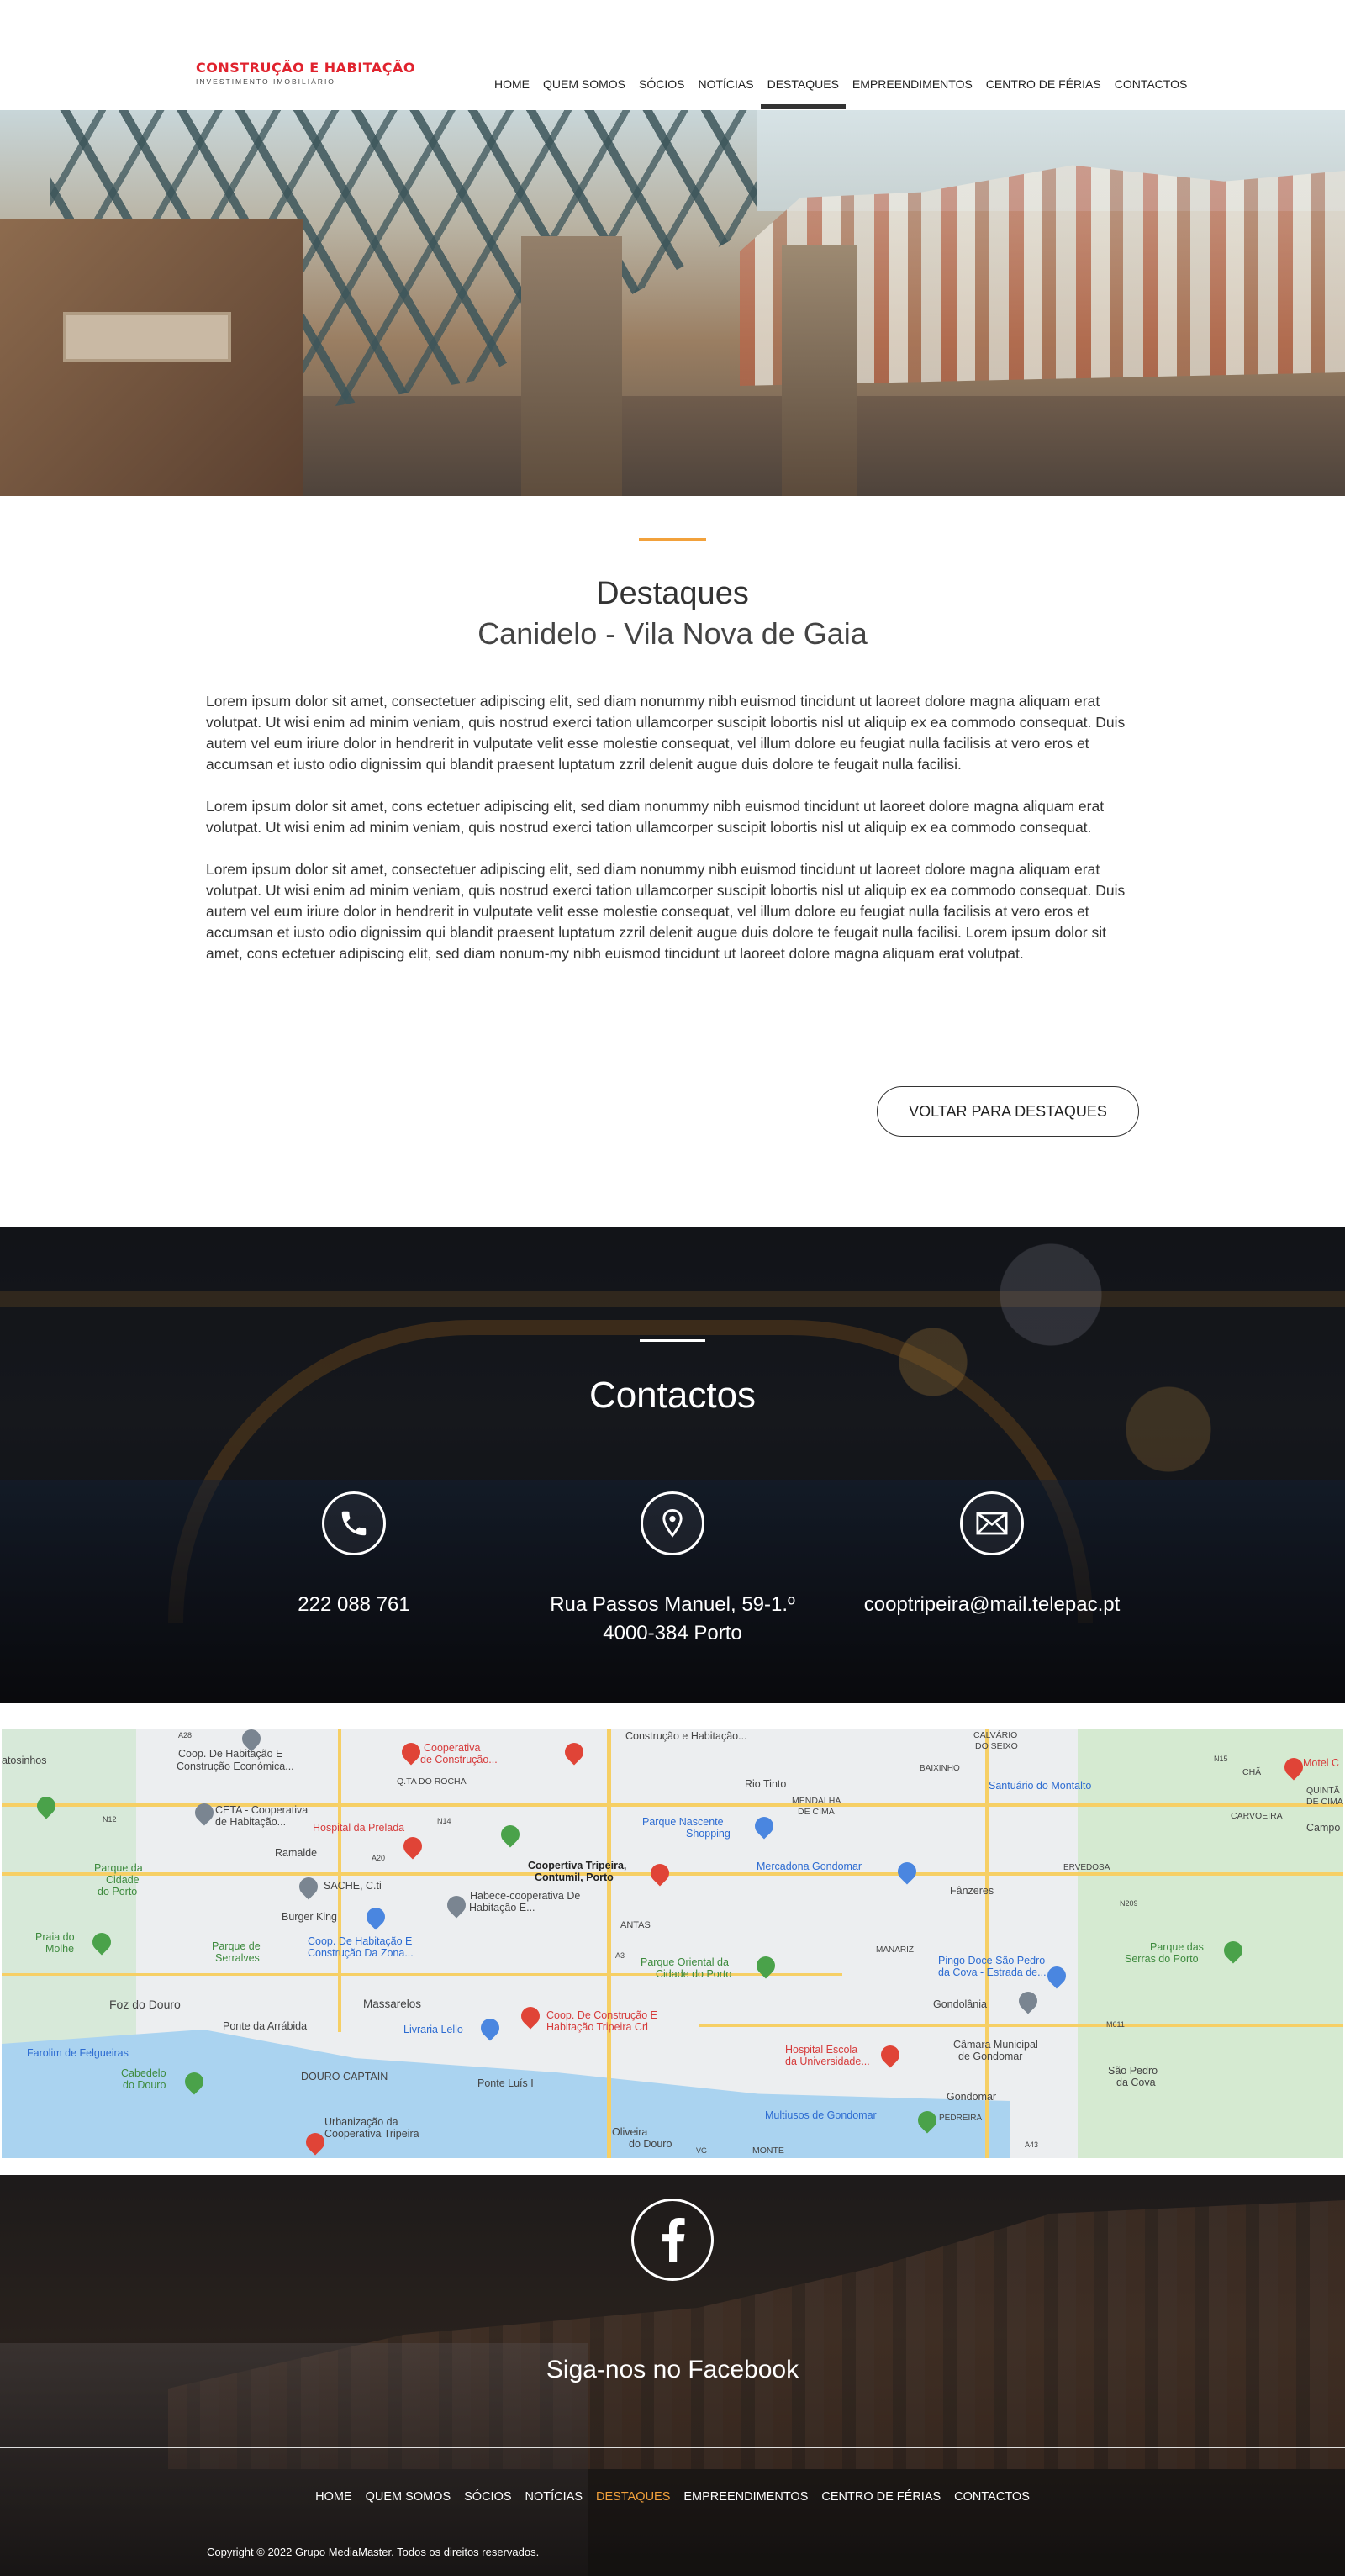 Image resolution: width=1345 pixels, height=2576 pixels. What do you see at coordinates (310, 1917) in the screenshot?
I see `map-label: Burger King` at bounding box center [310, 1917].